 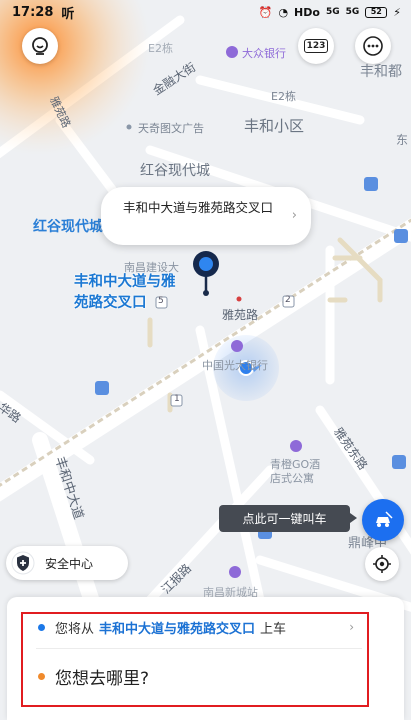 I want to click on map-label-honggu1: 红谷现代城, so click(x=175, y=171).